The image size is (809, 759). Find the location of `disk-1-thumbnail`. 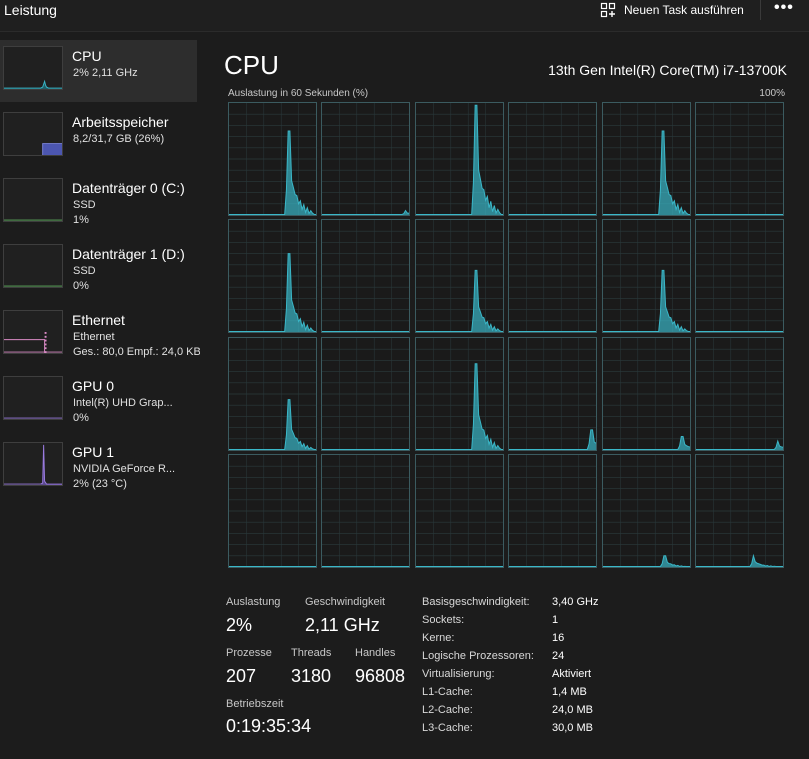

disk-1-thumbnail is located at coordinates (33, 266).